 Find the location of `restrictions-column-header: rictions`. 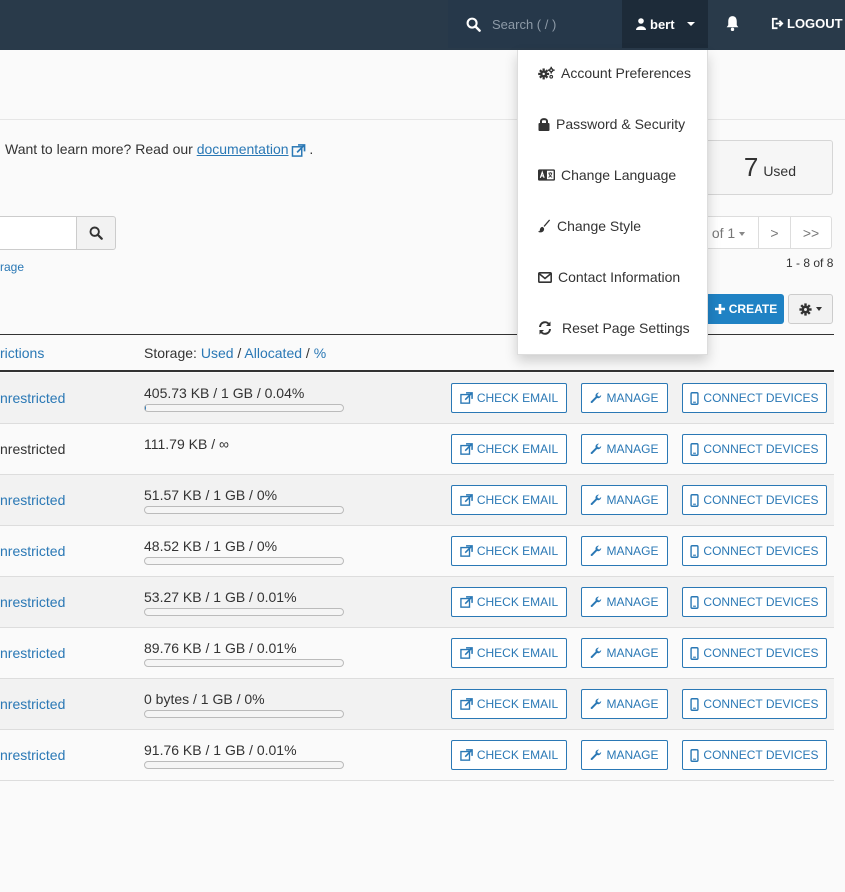

restrictions-column-header: rictions is located at coordinates (22, 353).